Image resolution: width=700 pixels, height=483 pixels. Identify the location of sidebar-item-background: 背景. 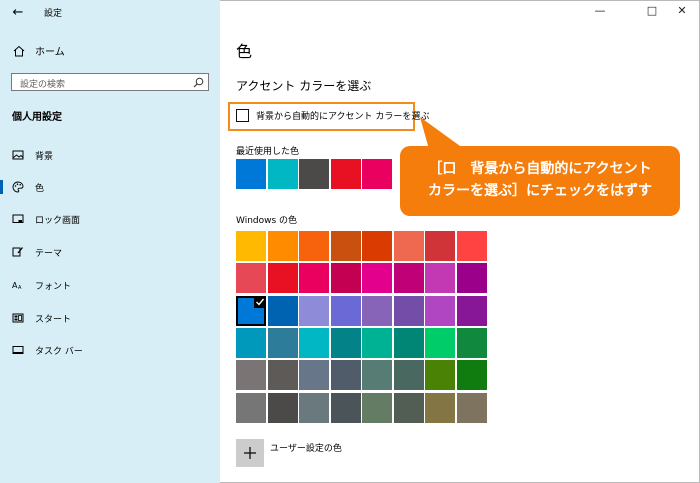
(110, 155).